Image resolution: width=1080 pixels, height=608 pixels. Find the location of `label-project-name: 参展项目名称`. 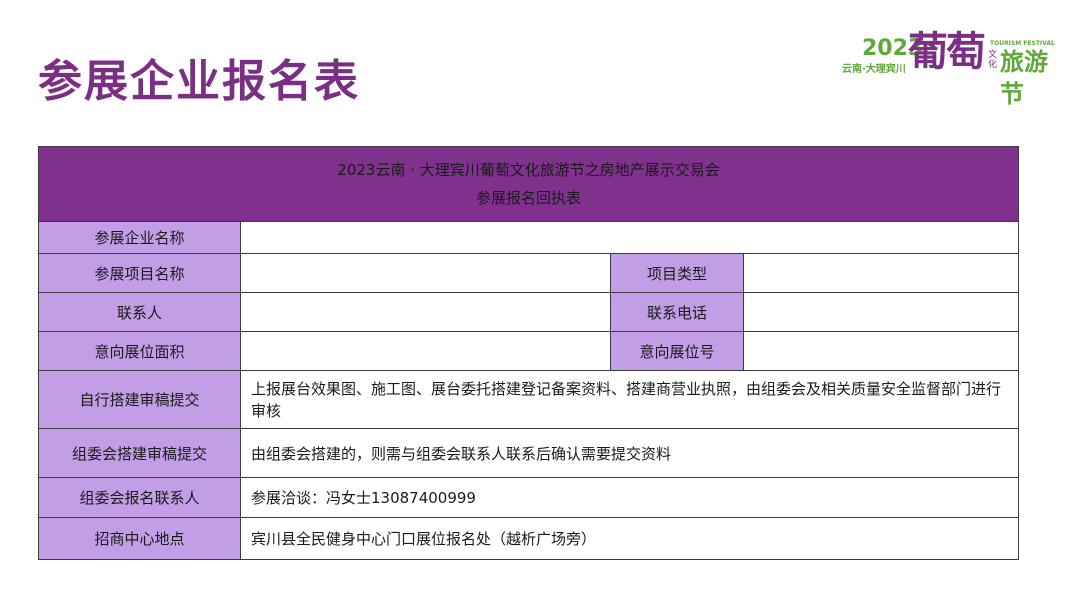

label-project-name: 参展项目名称 is located at coordinates (139, 273).